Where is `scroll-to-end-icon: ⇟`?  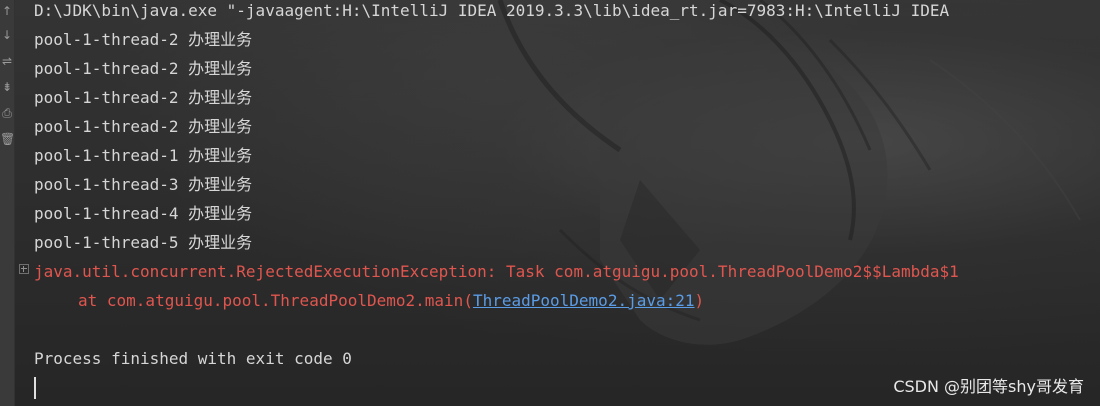
scroll-to-end-icon: ⇟ is located at coordinates (7, 87).